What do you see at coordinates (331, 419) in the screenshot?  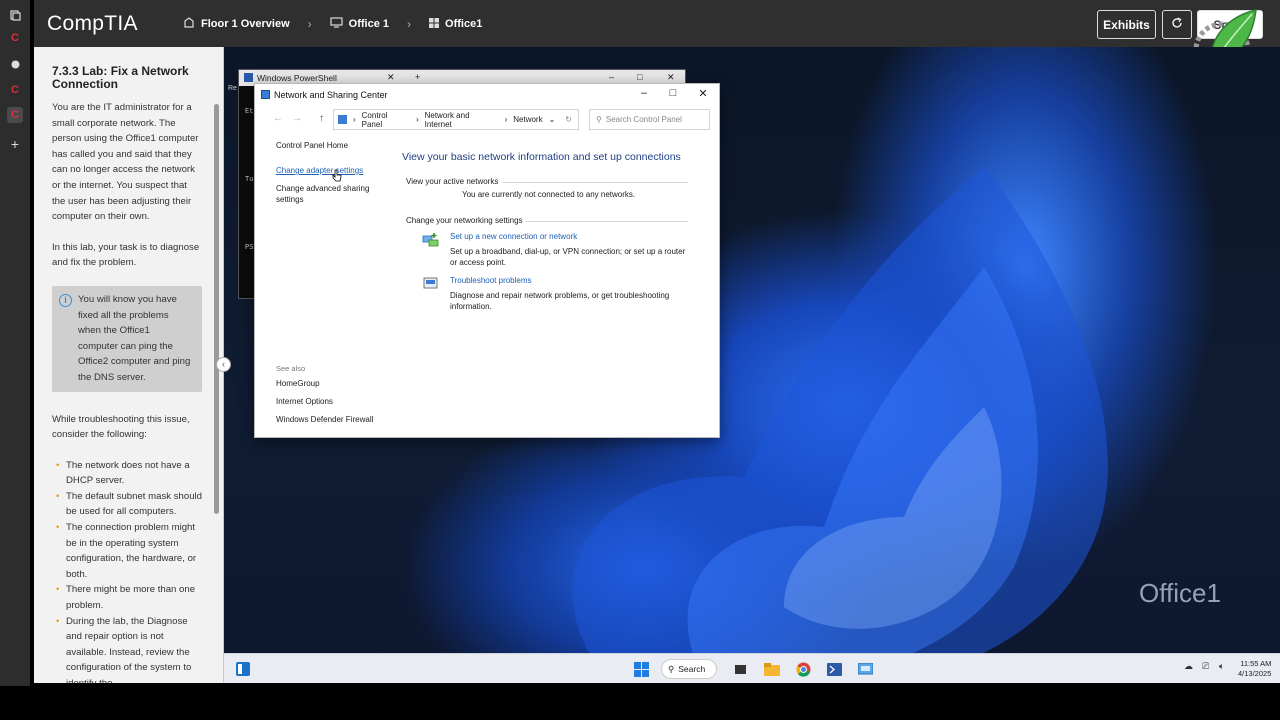 I see `firewall-link: Windows Defender Firewall` at bounding box center [331, 419].